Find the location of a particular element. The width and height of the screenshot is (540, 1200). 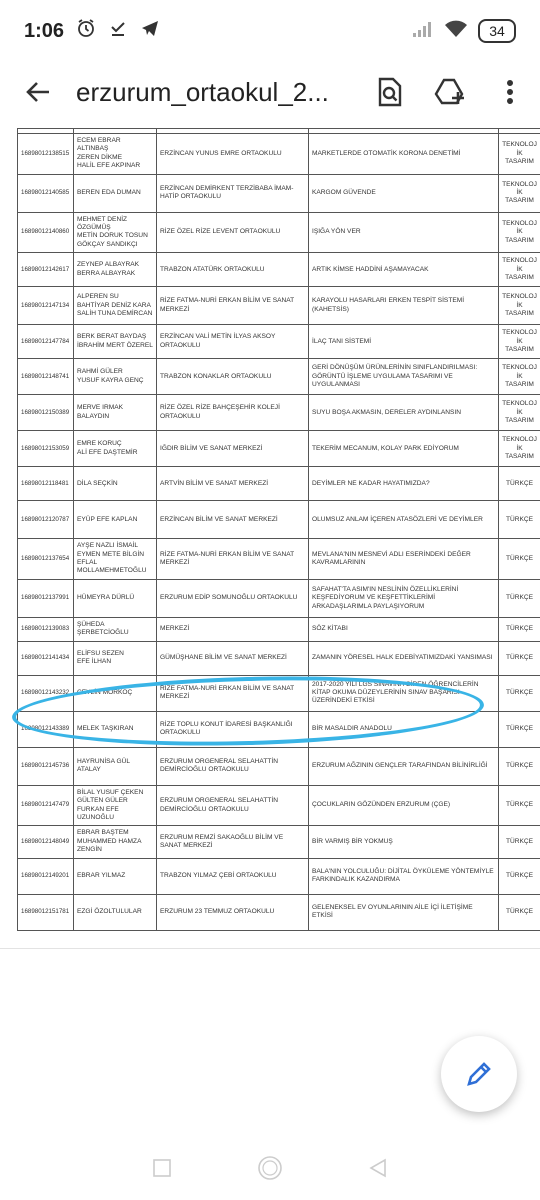

app-actions is located at coordinates (450, 92).